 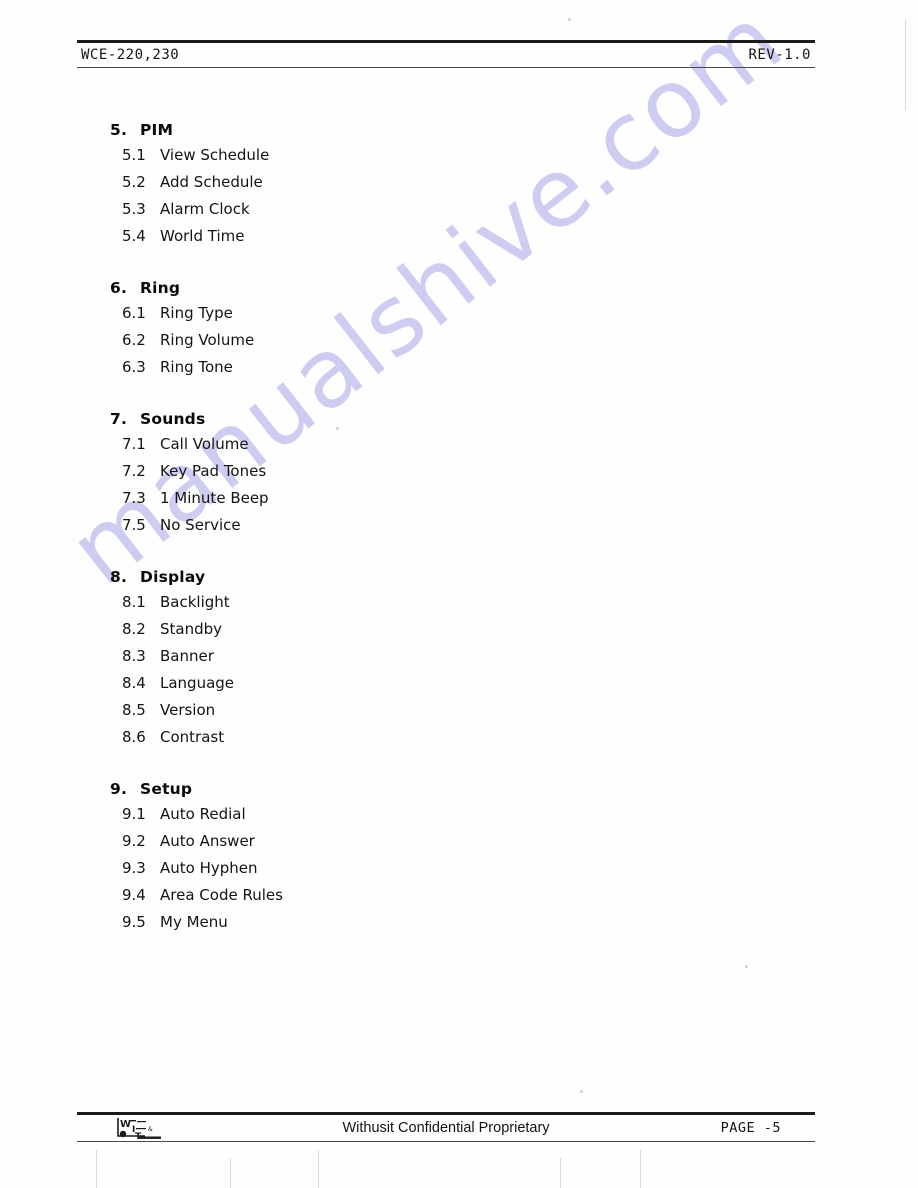 I want to click on toc-entry: 5.3 Alarm Clock, so click(x=459, y=209).